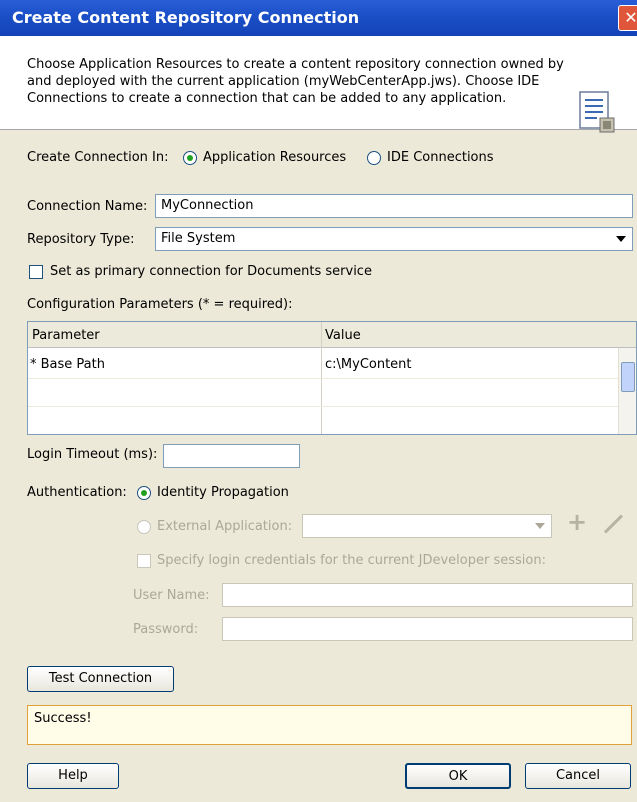 The image size is (637, 802). What do you see at coordinates (427, 629) in the screenshot?
I see `password-input` at bounding box center [427, 629].